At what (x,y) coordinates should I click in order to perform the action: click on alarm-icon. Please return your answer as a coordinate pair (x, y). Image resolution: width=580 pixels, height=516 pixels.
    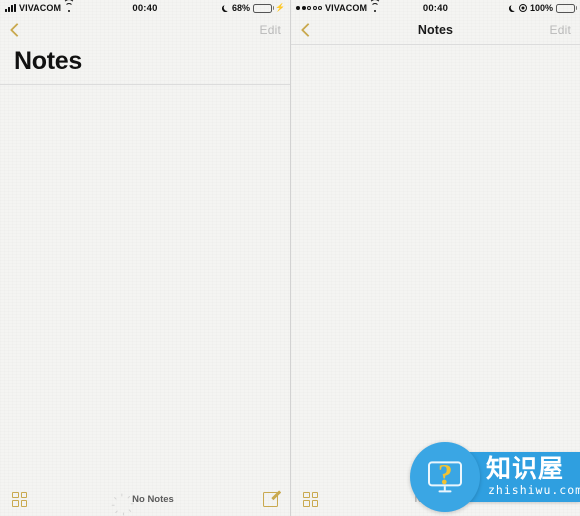
    Looking at the image, I should click on (522, 8).